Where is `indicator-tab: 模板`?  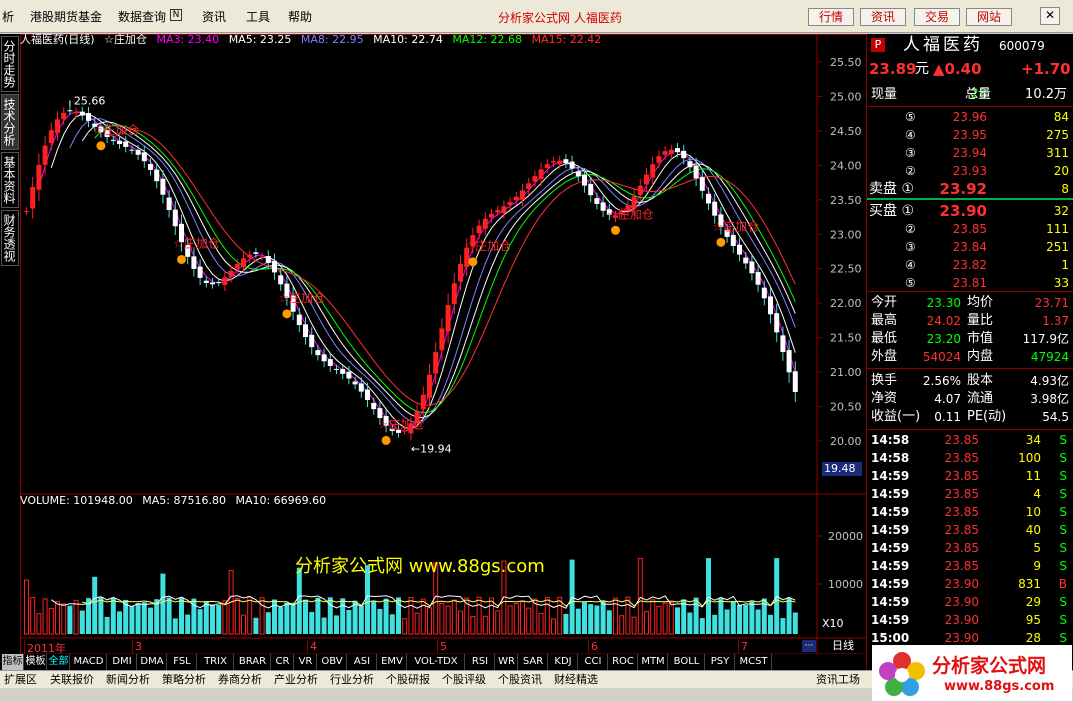
indicator-tab: 模板 is located at coordinates (36, 662).